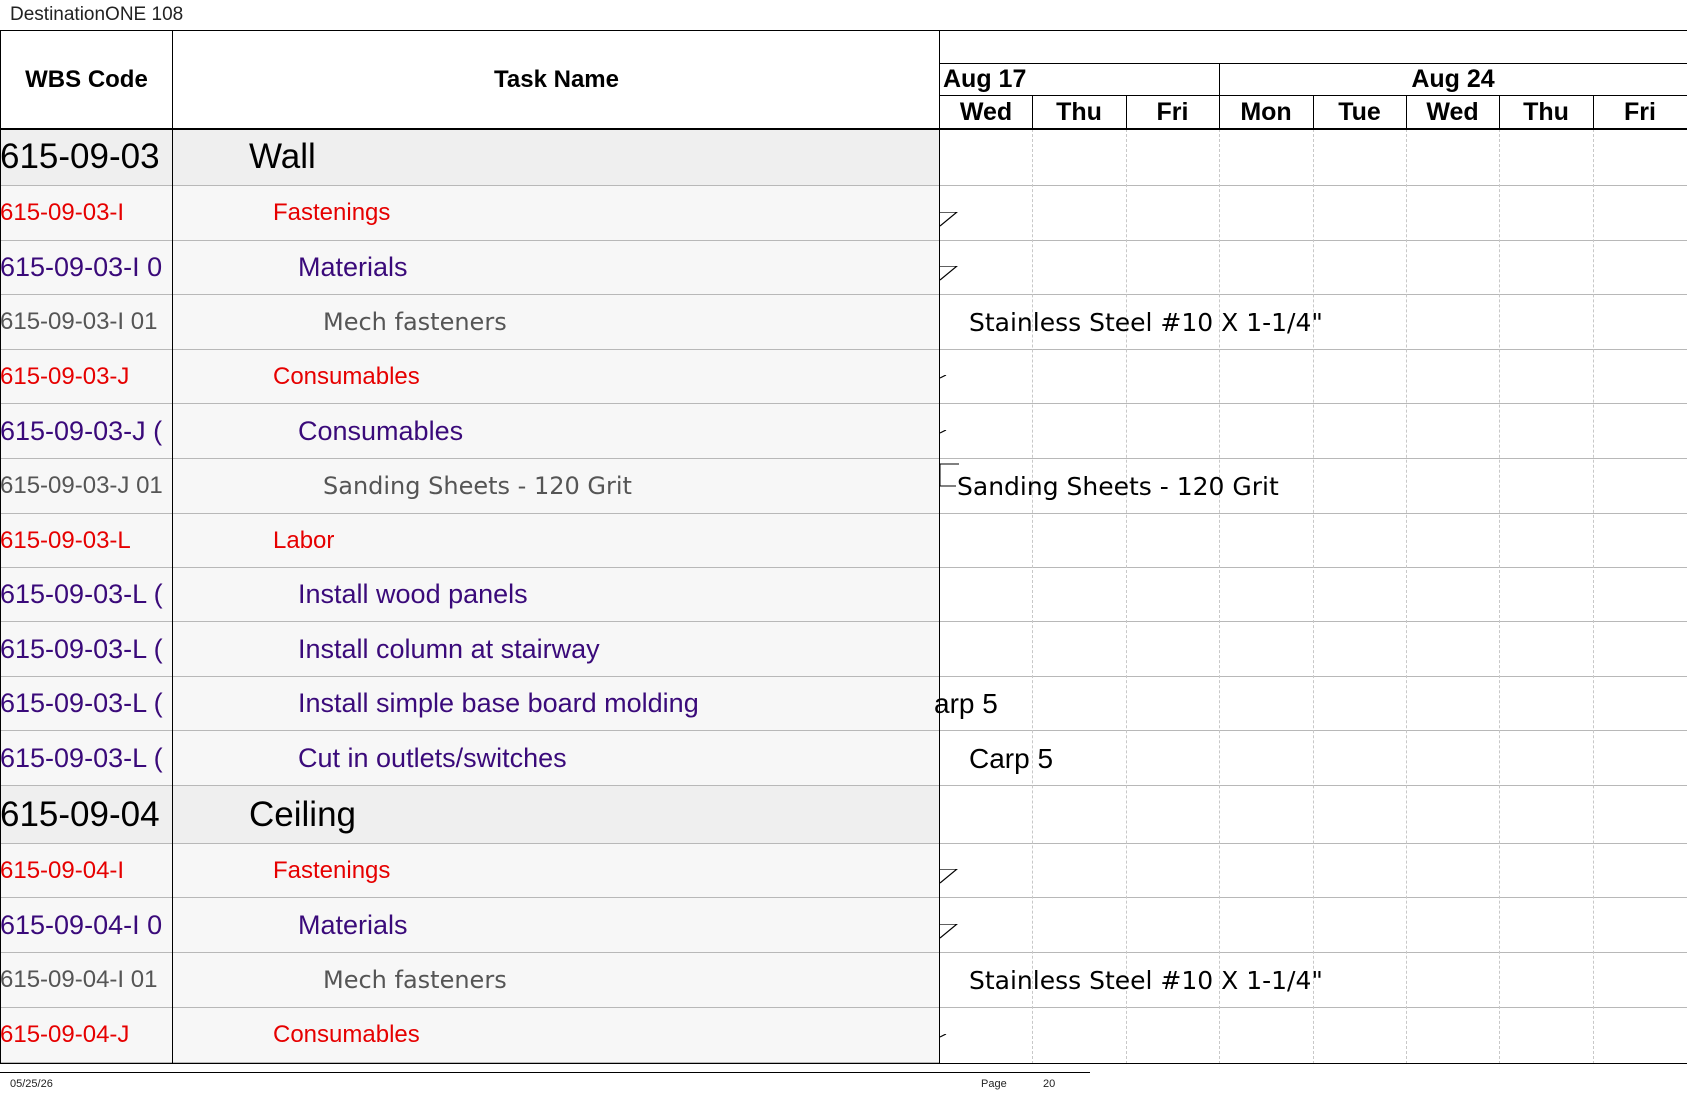  What do you see at coordinates (79, 979) in the screenshot?
I see `wbs-code-cell: 615-09-04-I 01` at bounding box center [79, 979].